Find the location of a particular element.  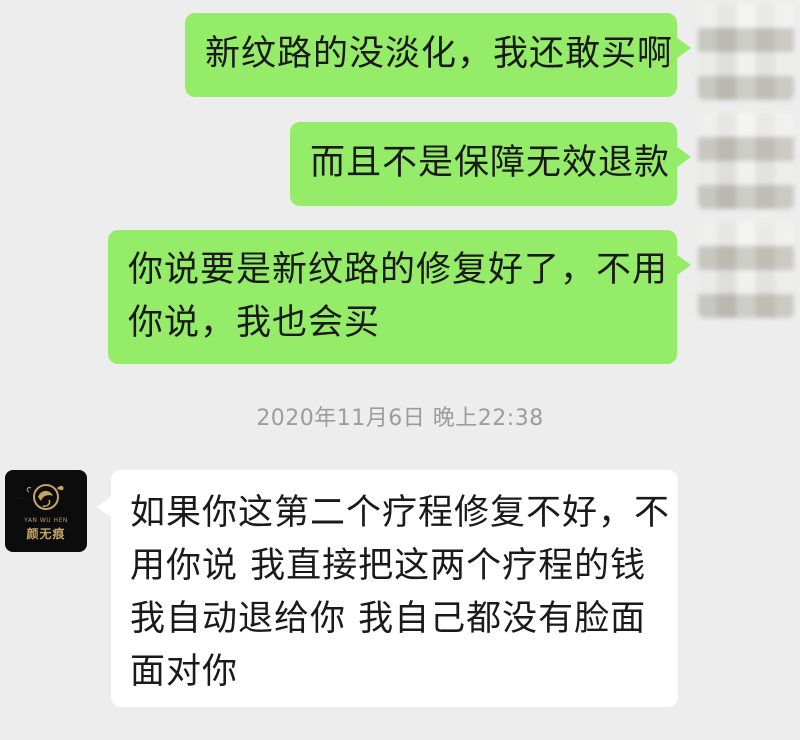

message-timestamp: 2020年11月6日 晚上22:38 is located at coordinates (400, 418).